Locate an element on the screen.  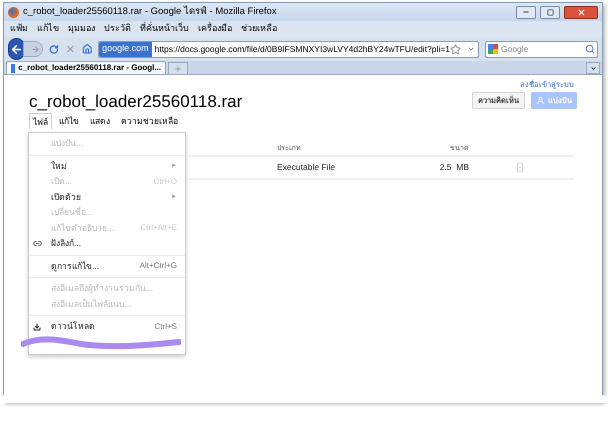
bookmark-star-icon is located at coordinates (455, 49).